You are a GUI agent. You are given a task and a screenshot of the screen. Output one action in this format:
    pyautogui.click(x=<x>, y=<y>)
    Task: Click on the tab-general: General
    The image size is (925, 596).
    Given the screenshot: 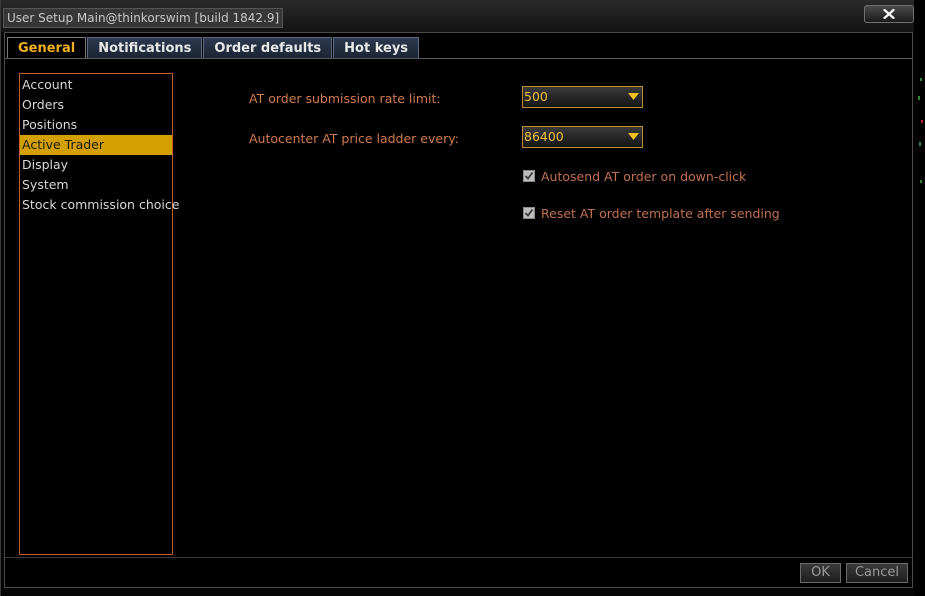 What is the action you would take?
    pyautogui.click(x=47, y=48)
    